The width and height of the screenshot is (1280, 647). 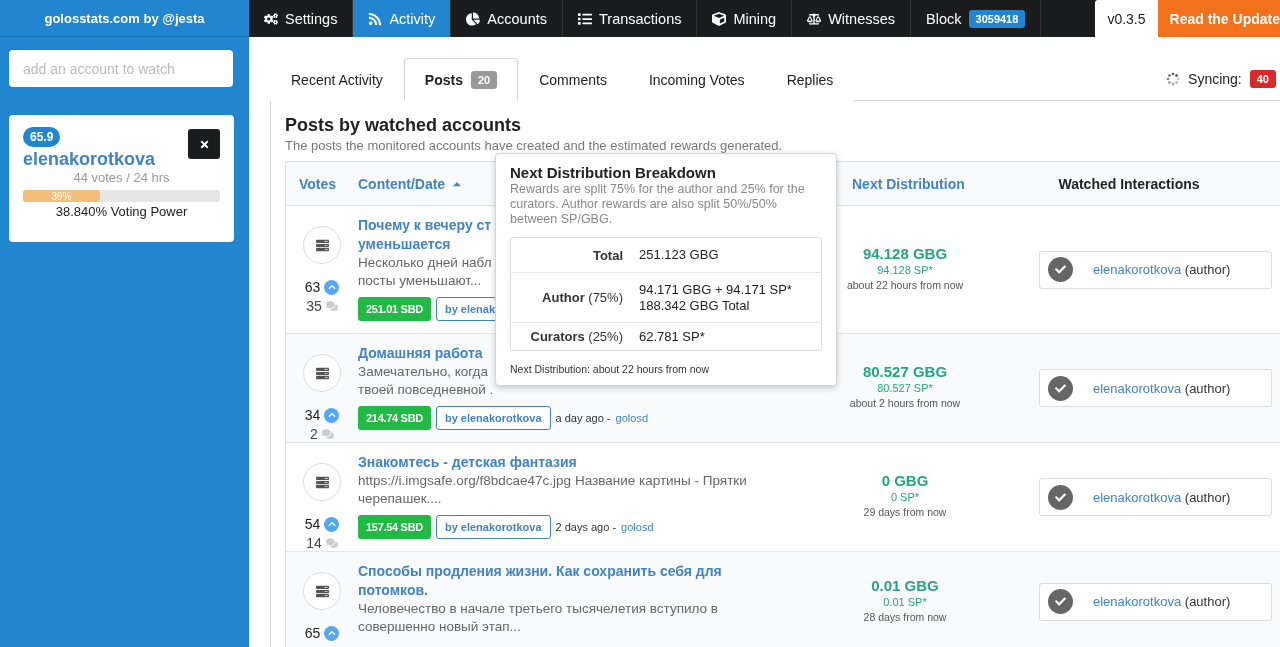 I want to click on version-label: v0.3.5, so click(x=1126, y=18).